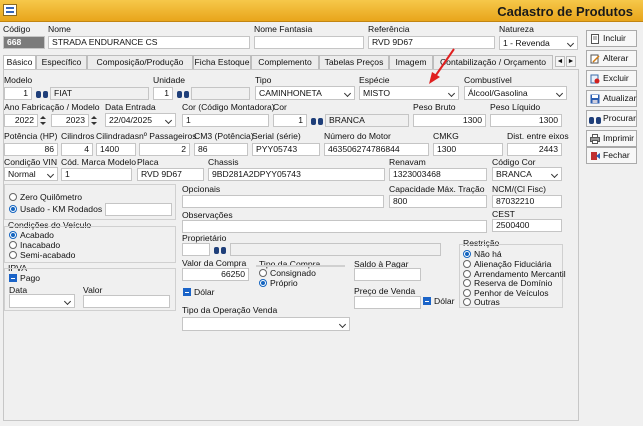 The height and width of the screenshot is (426, 643). What do you see at coordinates (183, 93) in the screenshot?
I see `unidade-search-icon` at bounding box center [183, 93].